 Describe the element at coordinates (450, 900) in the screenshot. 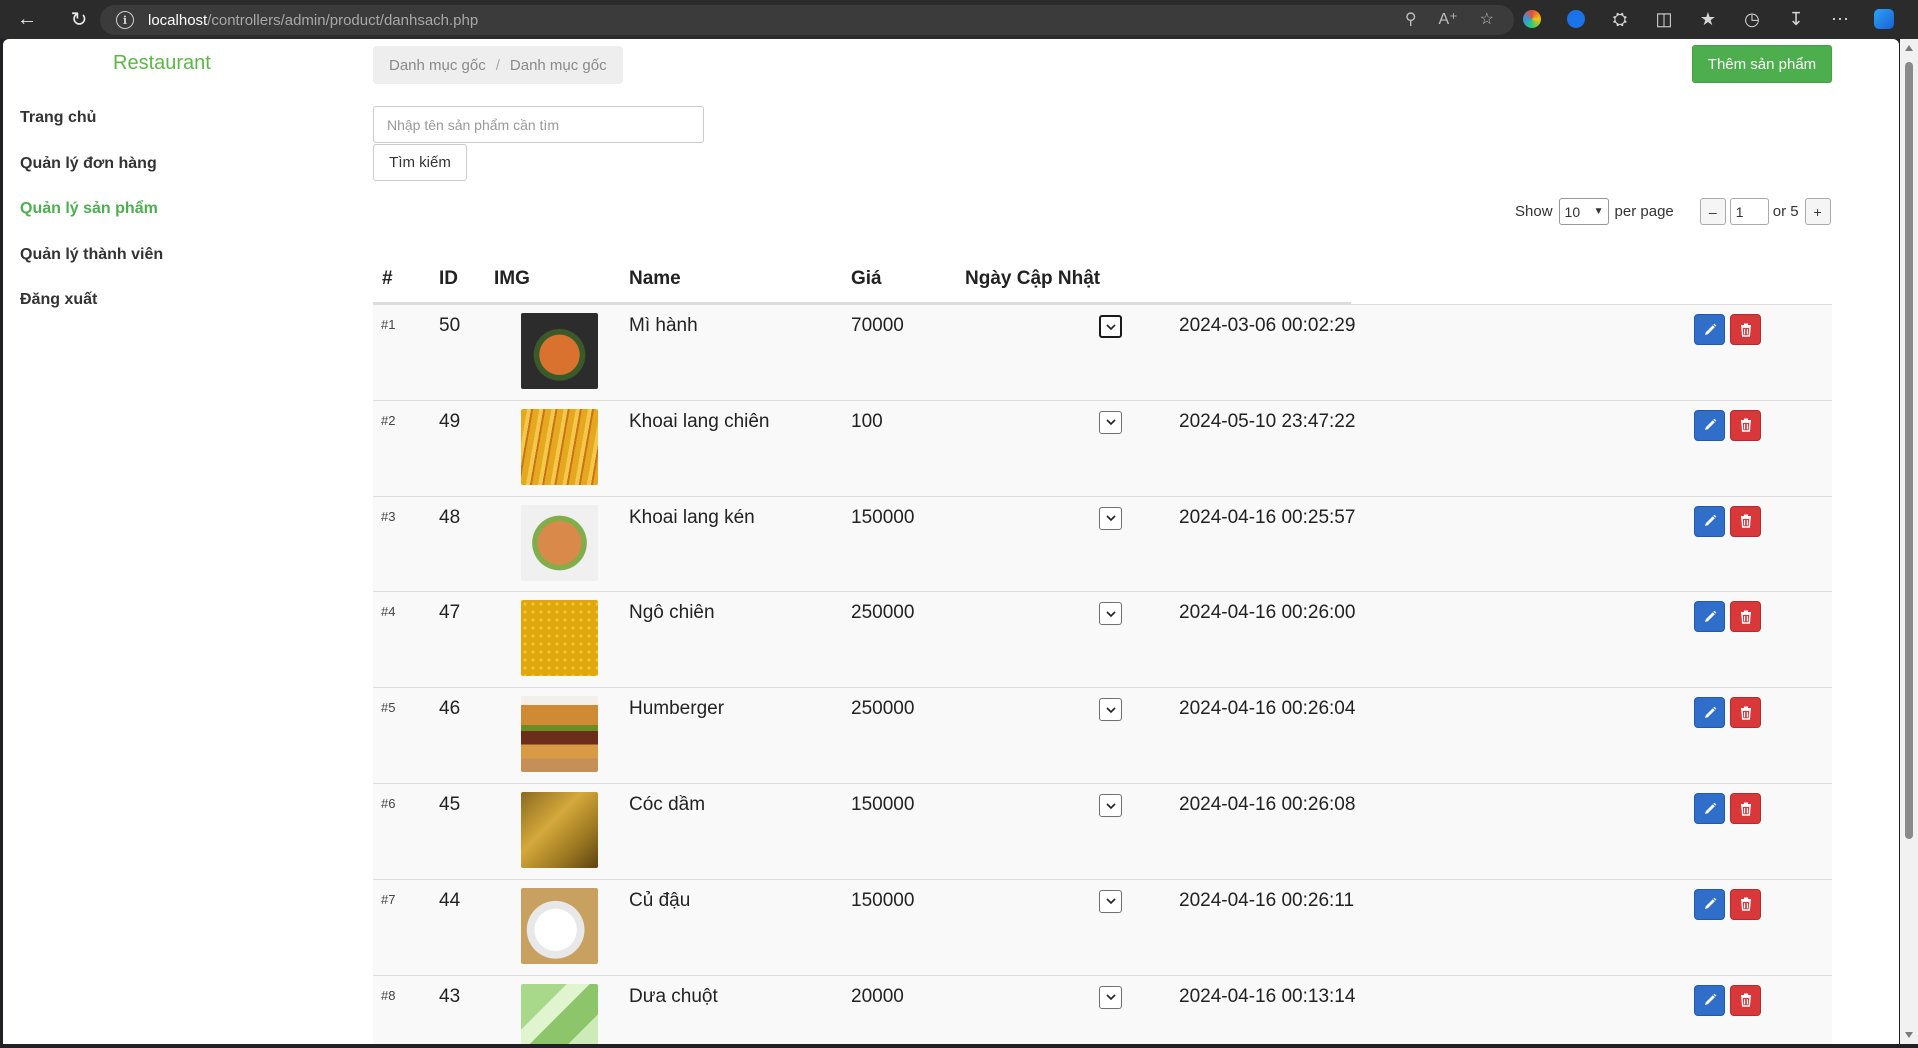

I see `product-id: 44` at that location.